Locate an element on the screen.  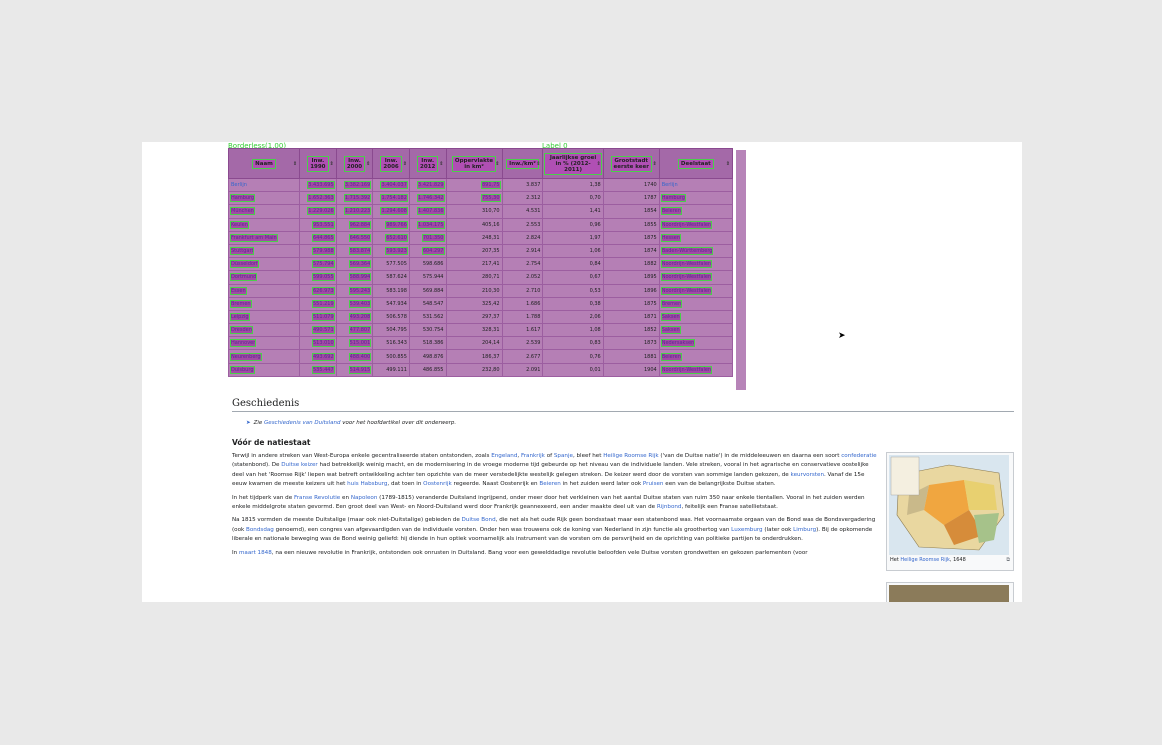
column-header-1: Inw. 1990 ⇕ is located at coordinates (318, 163).